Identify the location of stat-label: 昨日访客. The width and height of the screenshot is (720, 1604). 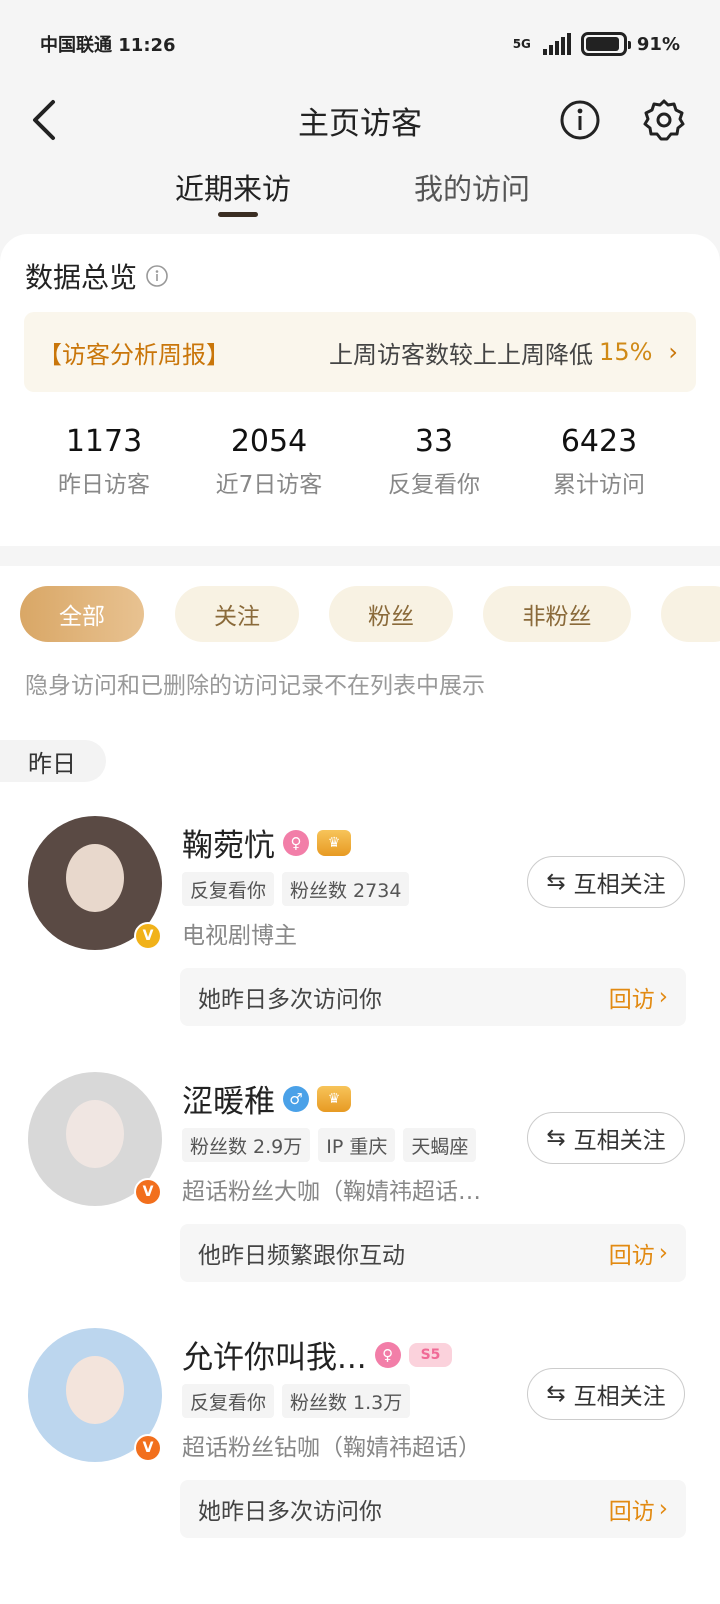
(104, 485).